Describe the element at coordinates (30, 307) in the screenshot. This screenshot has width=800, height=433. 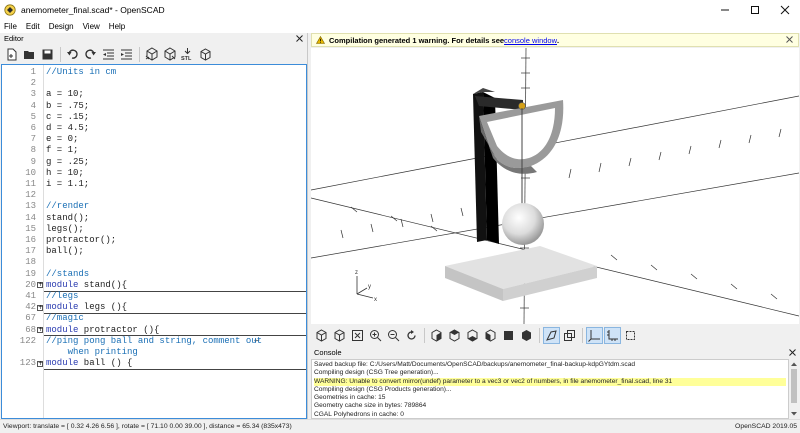
I see `line-number: 42` at that location.